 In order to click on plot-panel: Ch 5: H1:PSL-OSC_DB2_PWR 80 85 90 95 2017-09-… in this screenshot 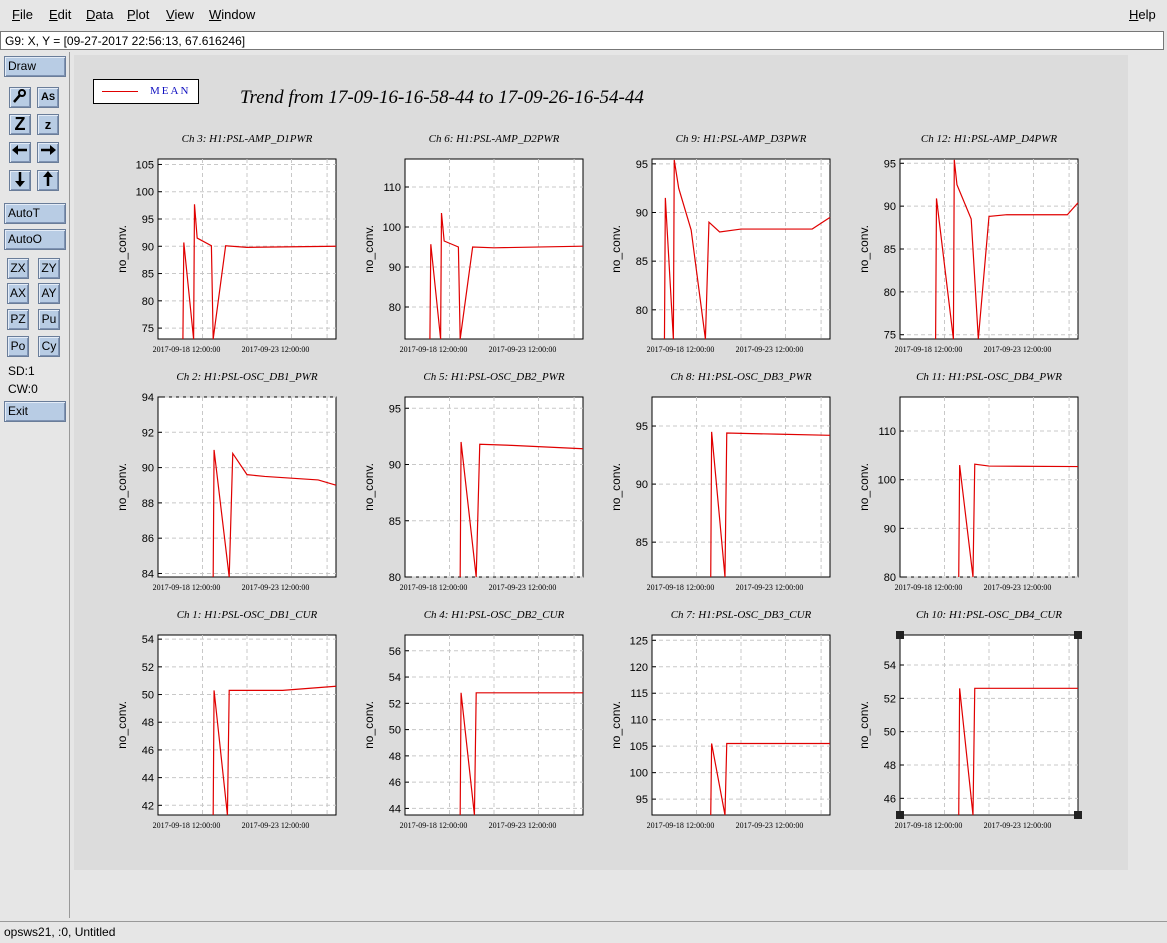, I will do `click(481, 488)`.